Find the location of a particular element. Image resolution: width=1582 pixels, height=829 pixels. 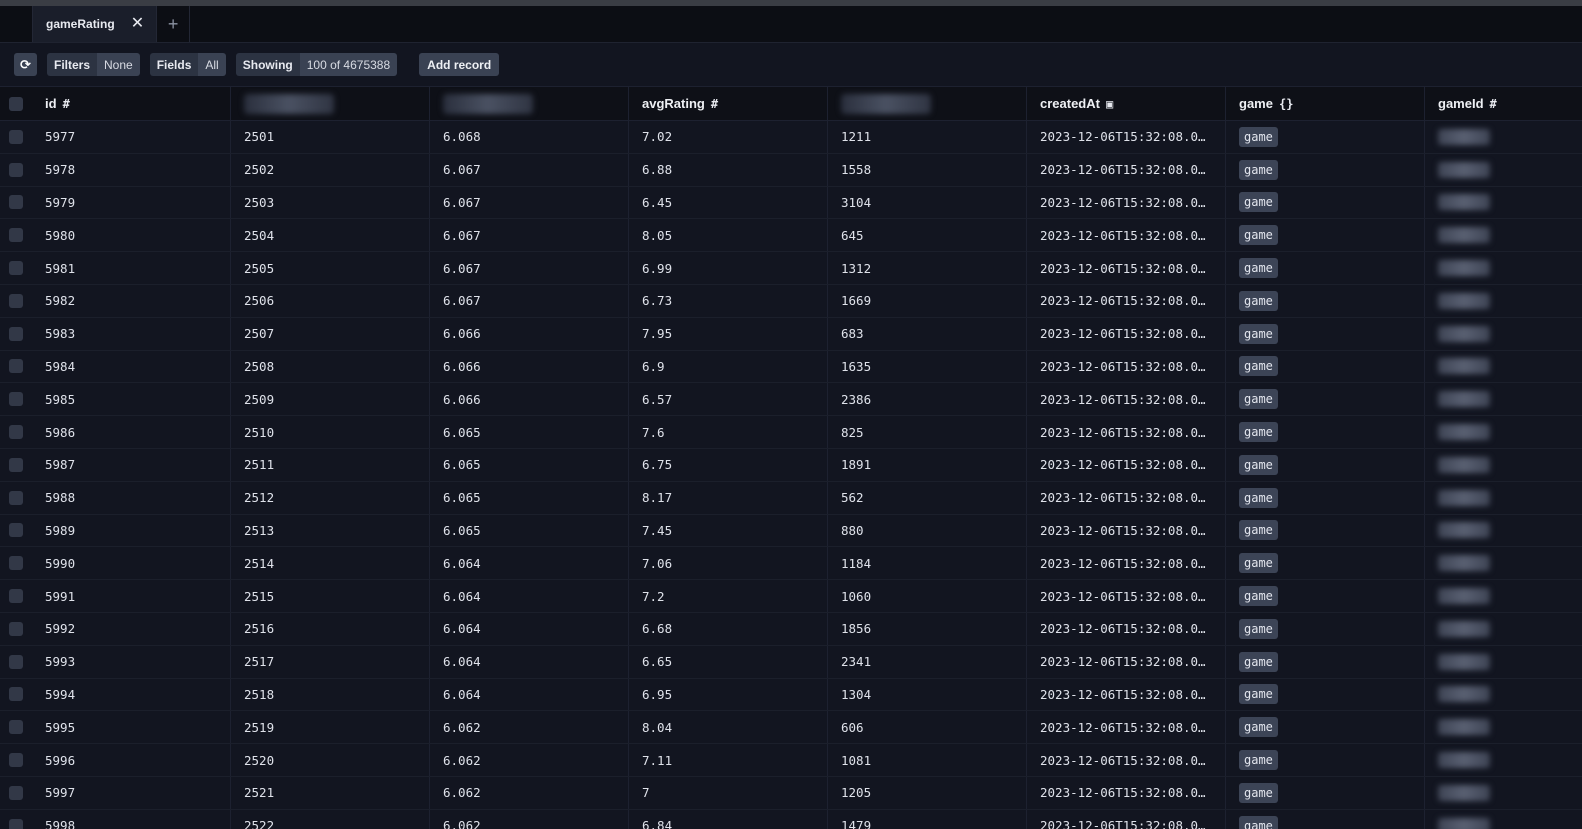

cell-col3: 6.065 is located at coordinates (529, 497).